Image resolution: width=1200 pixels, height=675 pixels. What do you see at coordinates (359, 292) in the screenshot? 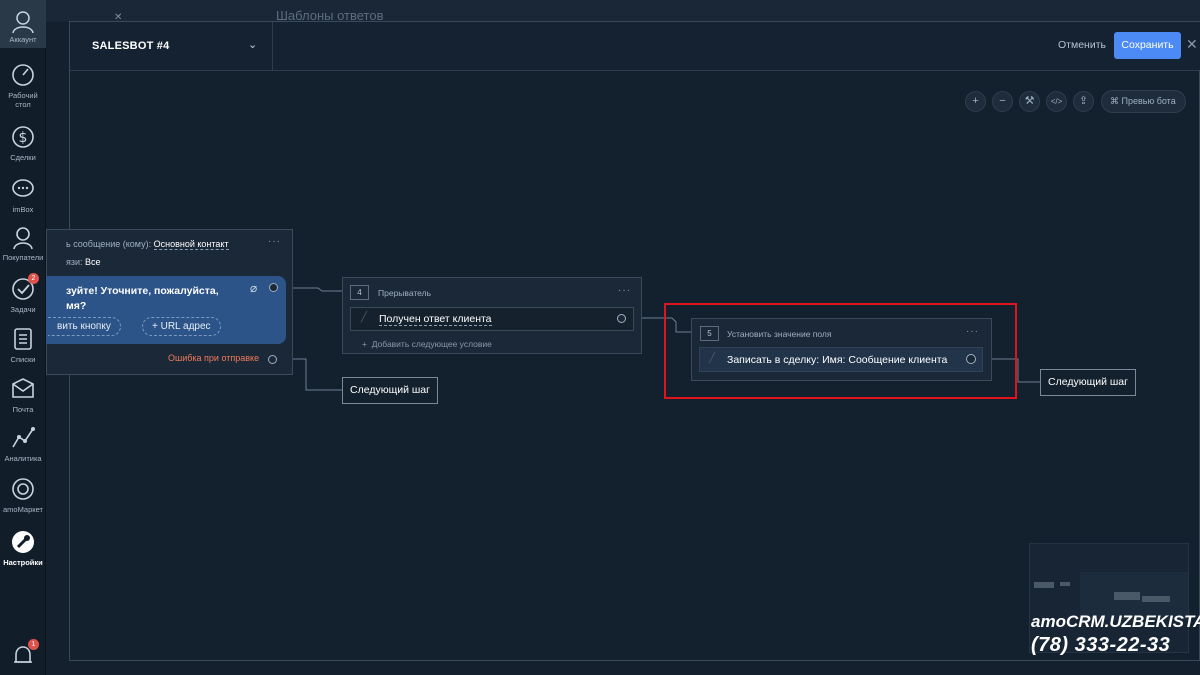
I see `block-number: 4` at bounding box center [359, 292].